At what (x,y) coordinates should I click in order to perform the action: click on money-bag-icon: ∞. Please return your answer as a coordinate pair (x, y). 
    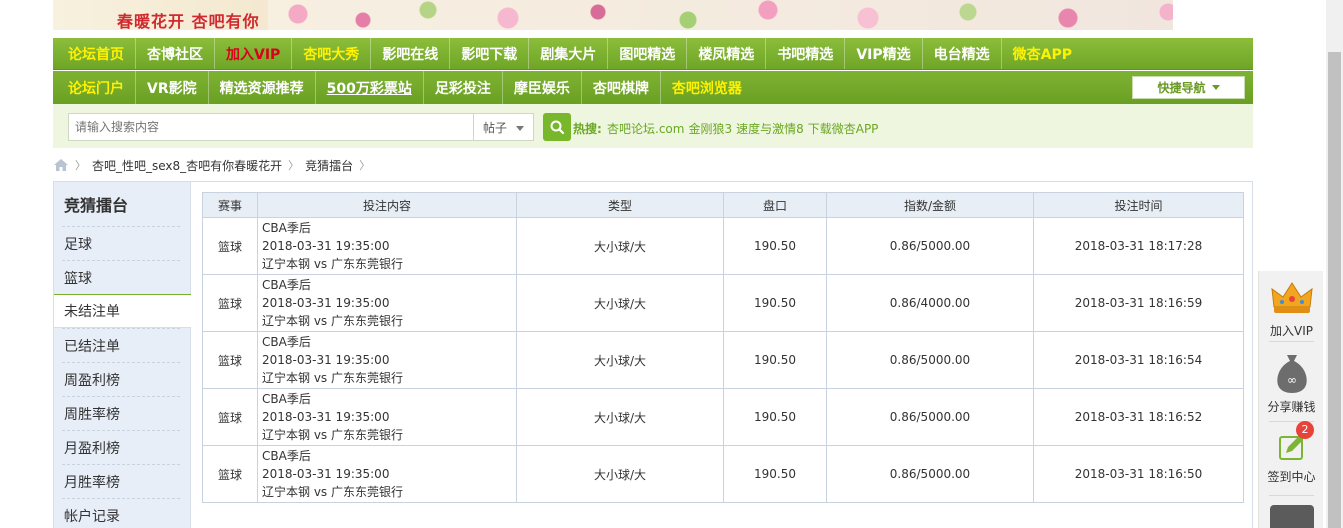
    Looking at the image, I should click on (1291, 374).